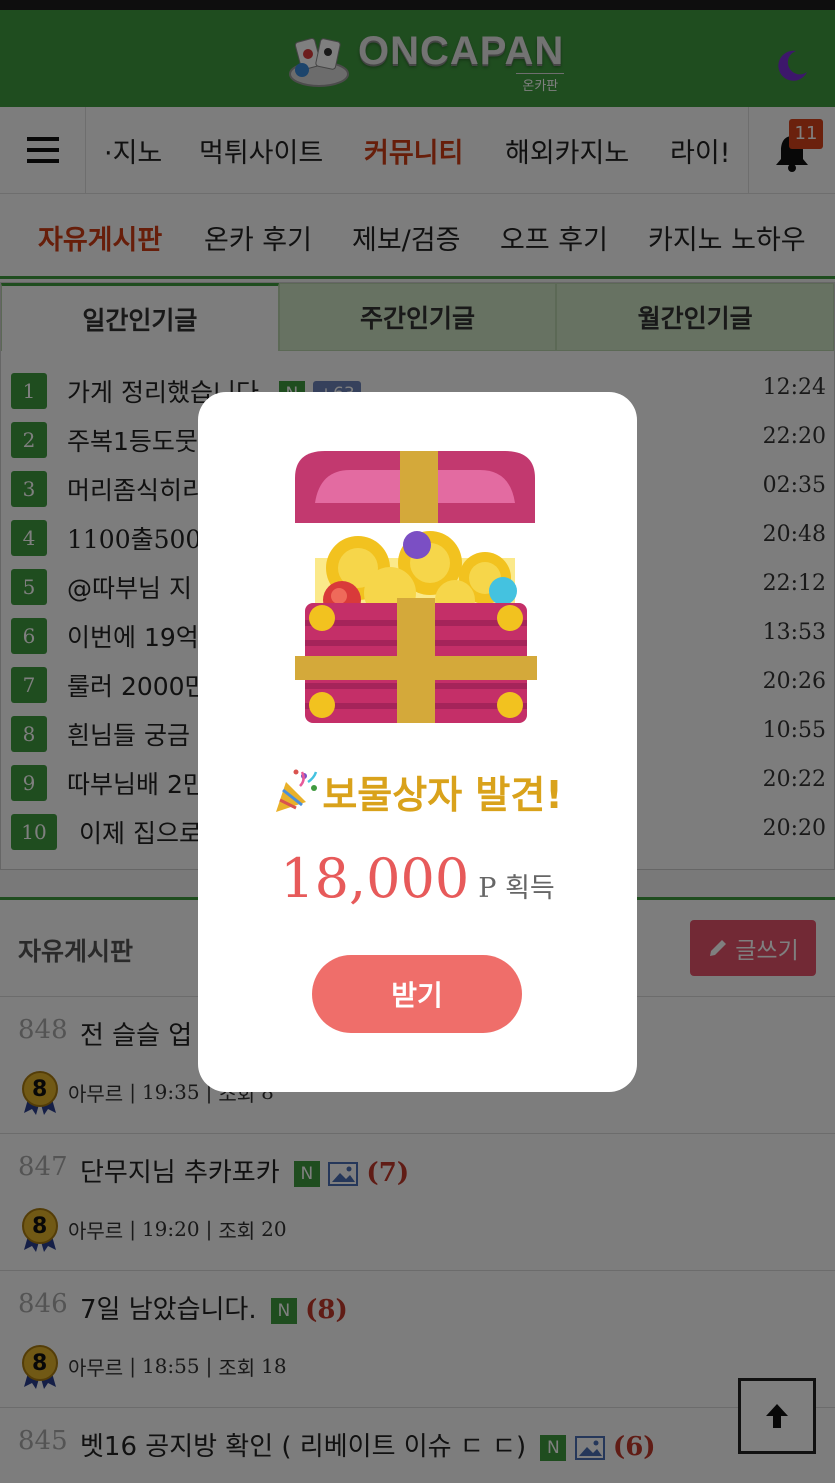 This screenshot has height=1483, width=835. I want to click on points-amount: 18,000, so click(375, 878).